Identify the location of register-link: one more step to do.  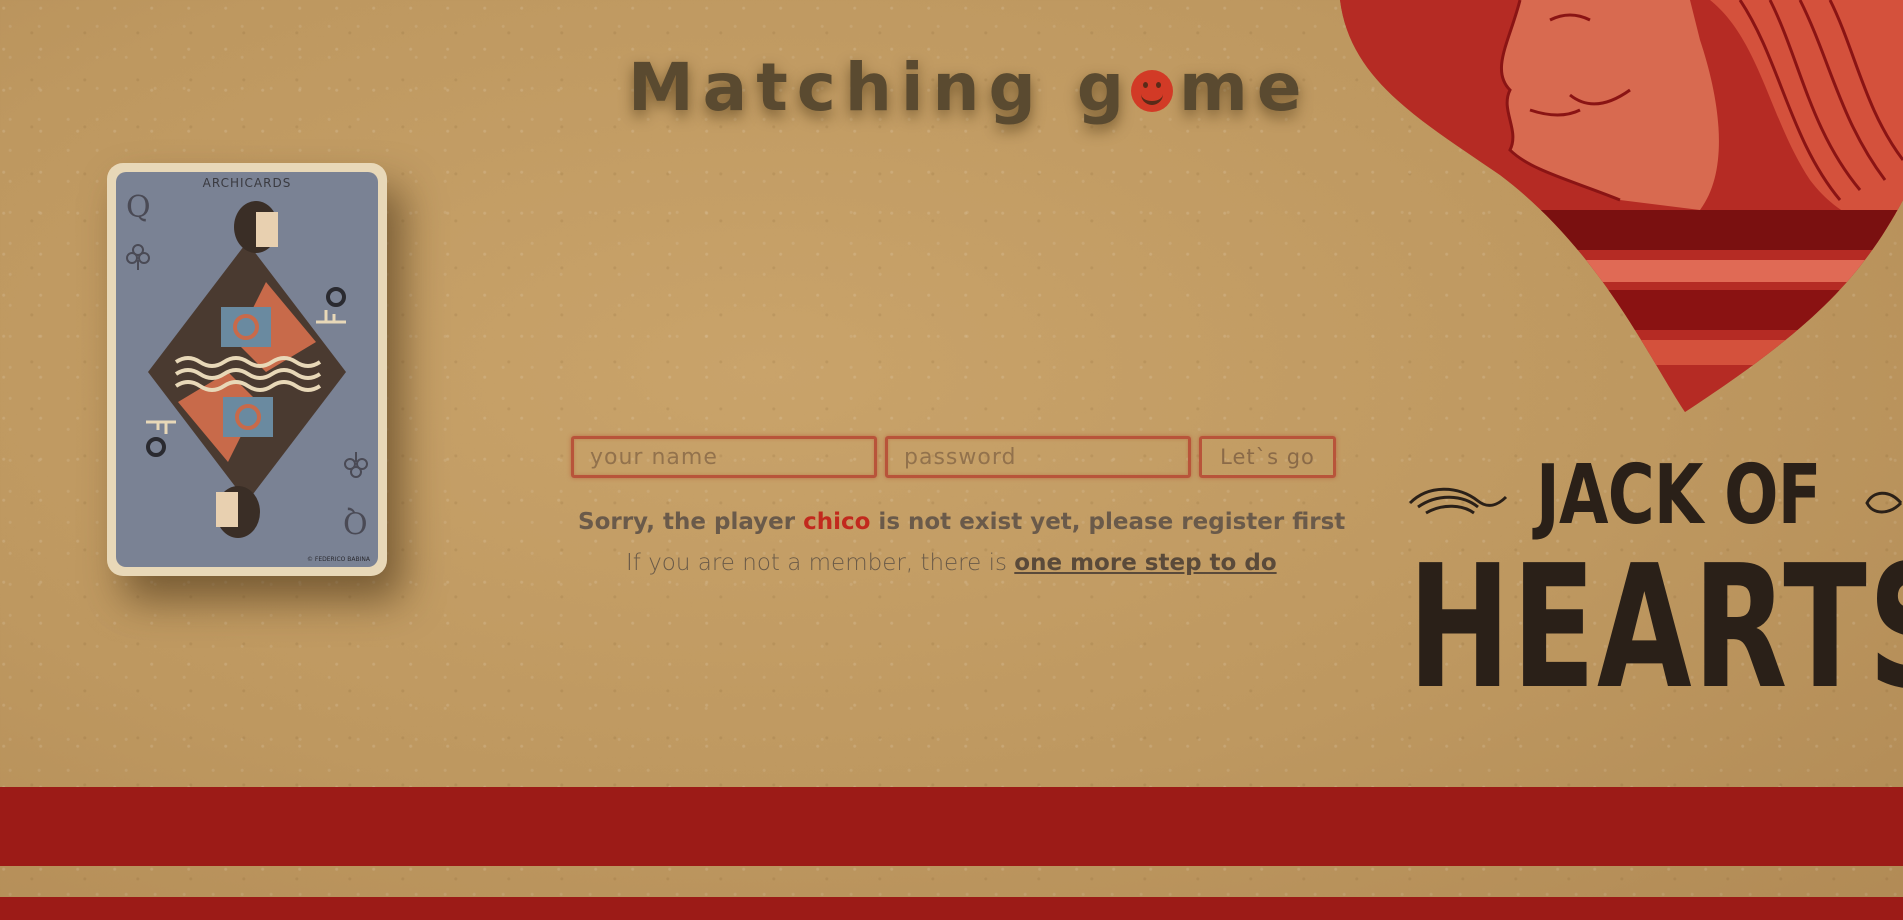
(1145, 563).